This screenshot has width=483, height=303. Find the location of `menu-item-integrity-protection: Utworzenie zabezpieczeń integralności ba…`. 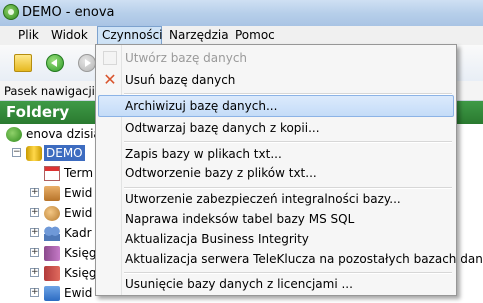

menu-item-integrity-protection: Utworzenie zabezpieczeń integralności ba… is located at coordinates (276, 199).